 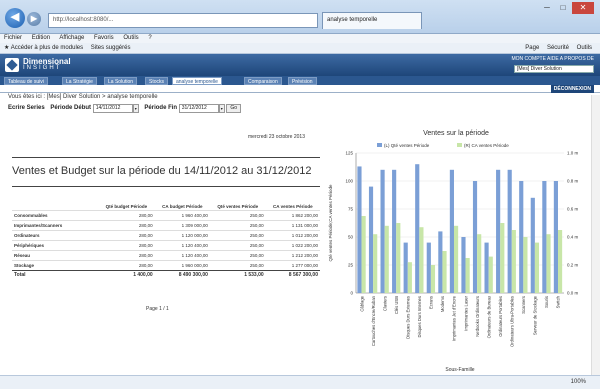 What do you see at coordinates (361, 303) in the screenshot?
I see `x-tick-label: Câblage` at bounding box center [361, 303].